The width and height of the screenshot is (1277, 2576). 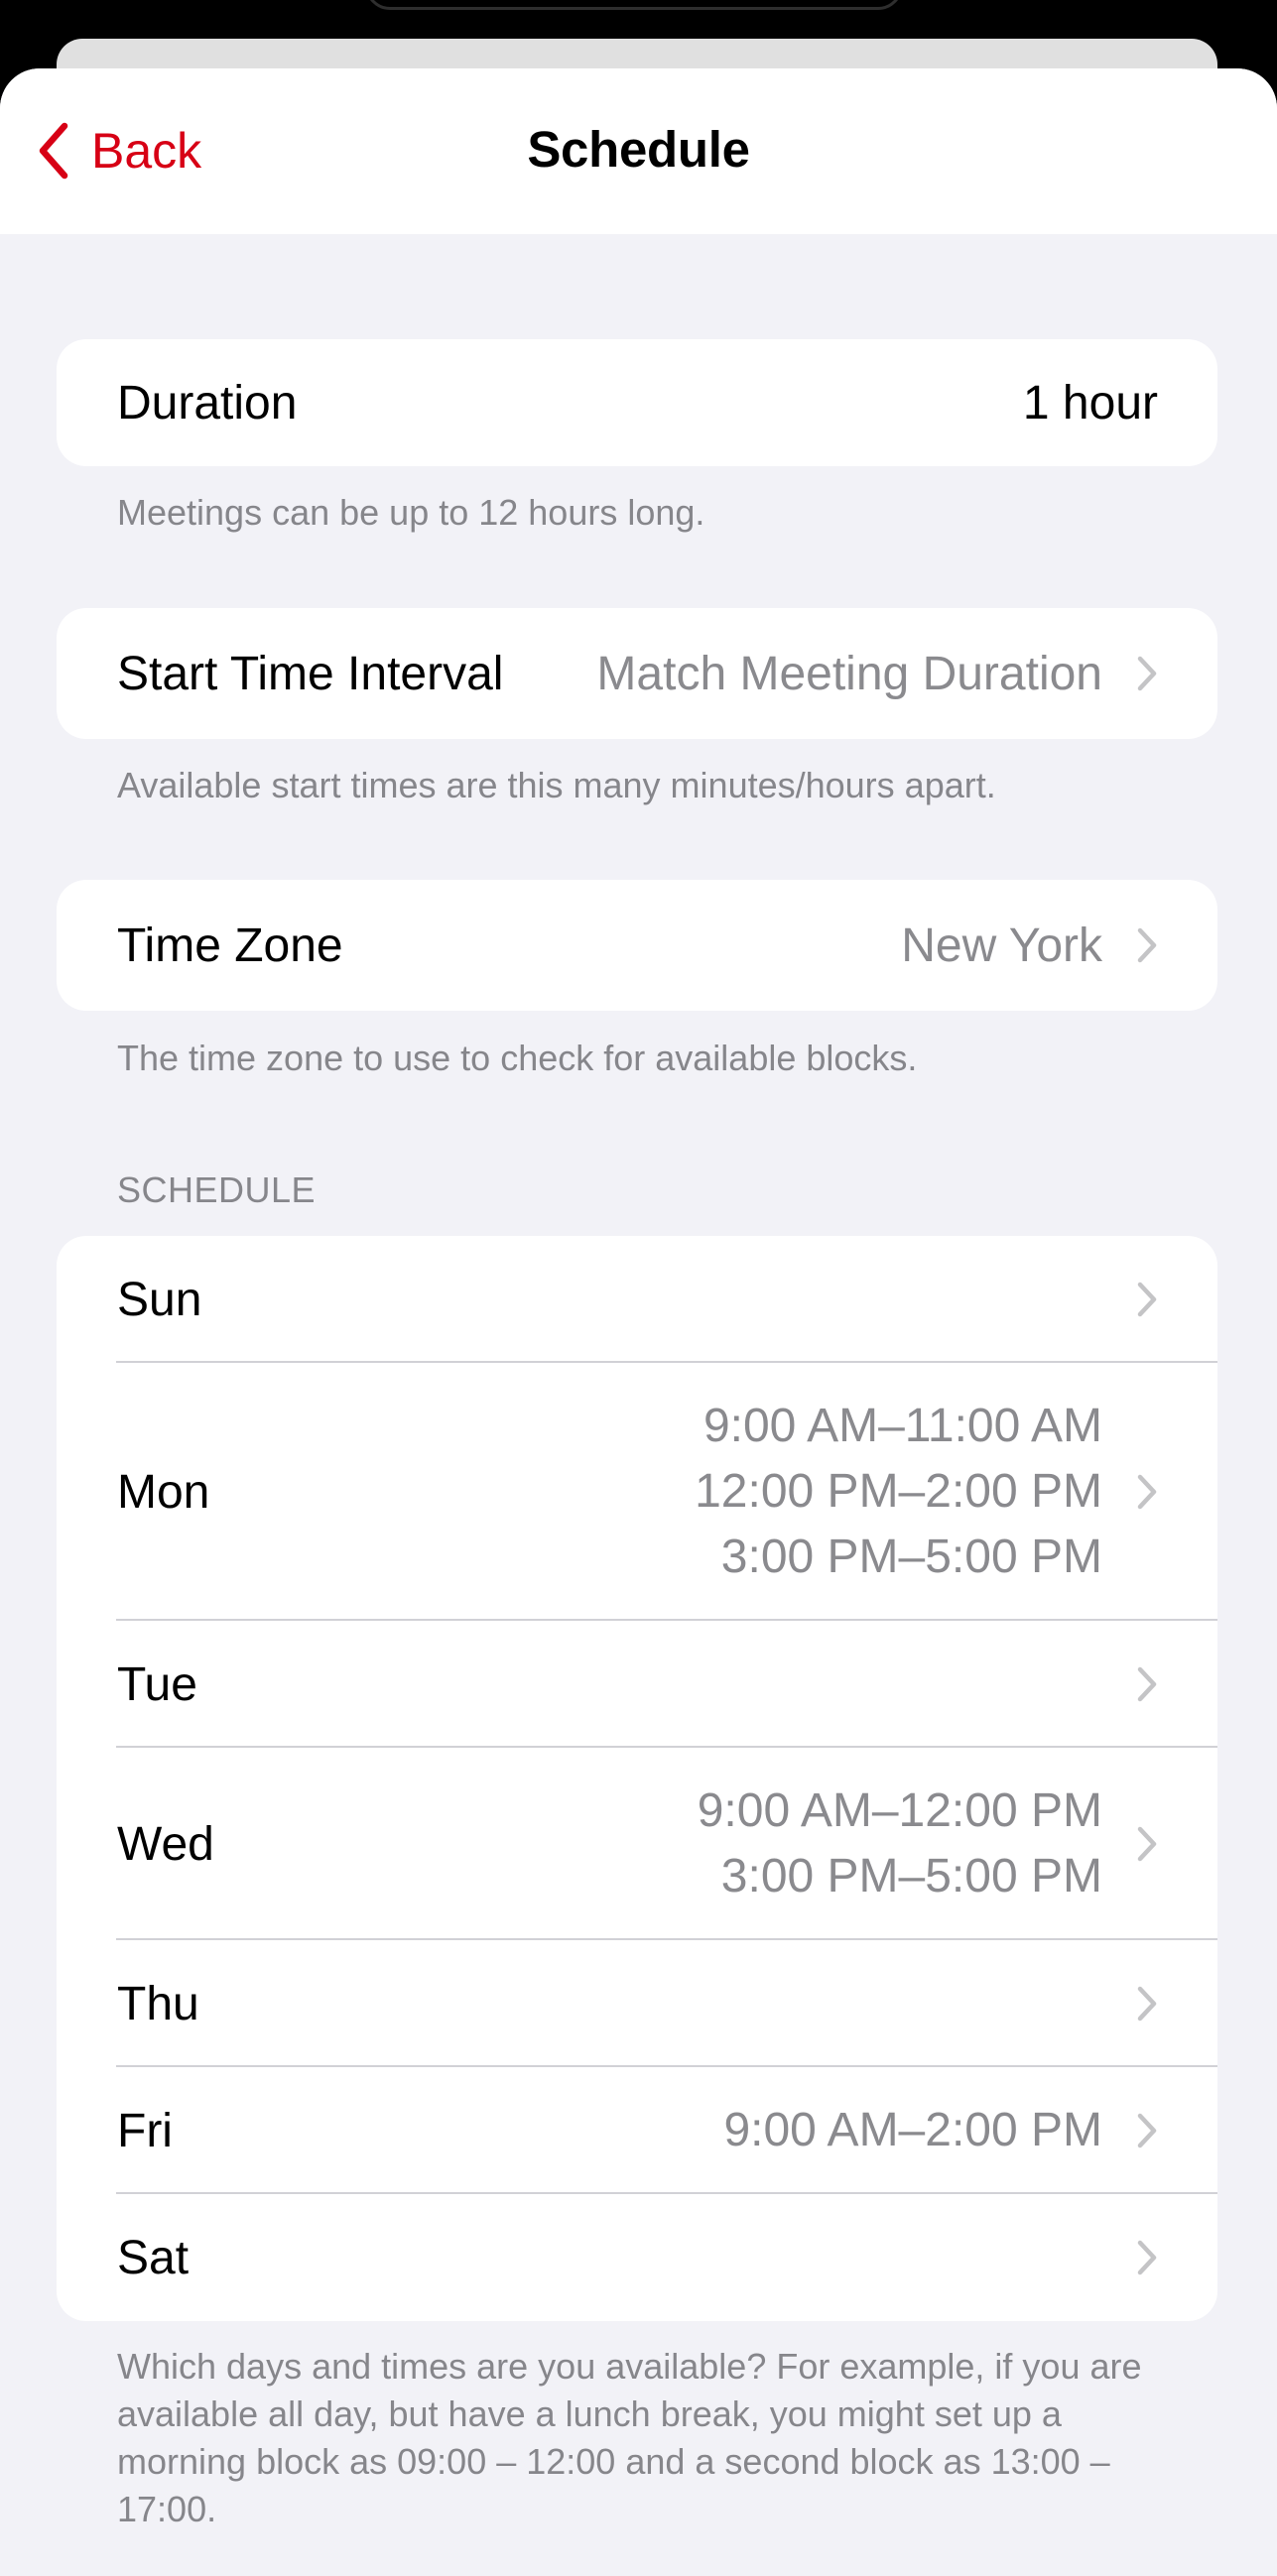 I want to click on schedule-section-header: SCHEDULE, so click(x=217, y=1189).